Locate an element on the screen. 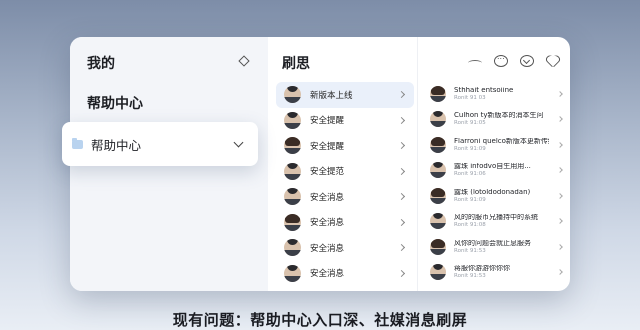 This screenshot has height=330, width=640. message-time: Ronit 91 03 is located at coordinates (470, 97).